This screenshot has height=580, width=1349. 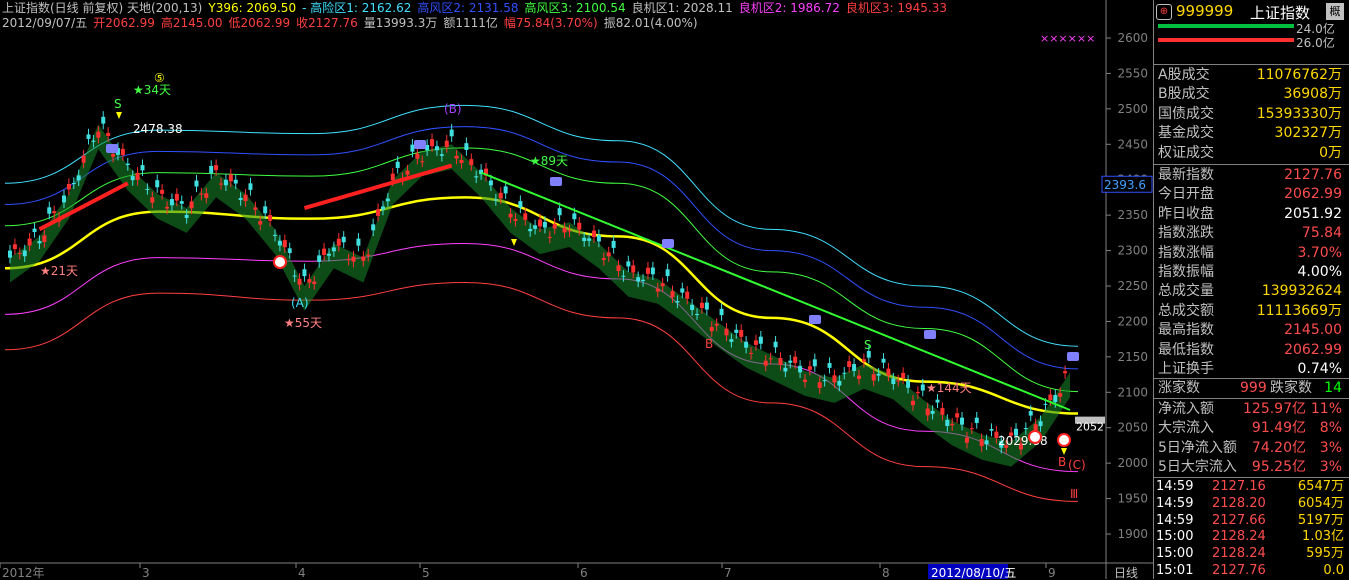 I want to click on x-tick-label: 4, so click(x=302, y=572).